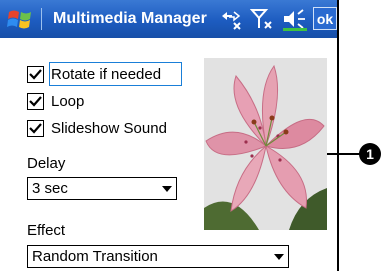 The width and height of the screenshot is (390, 271). Describe the element at coordinates (106, 74) in the screenshot. I see `rotate-label: Rotate if needed` at that location.